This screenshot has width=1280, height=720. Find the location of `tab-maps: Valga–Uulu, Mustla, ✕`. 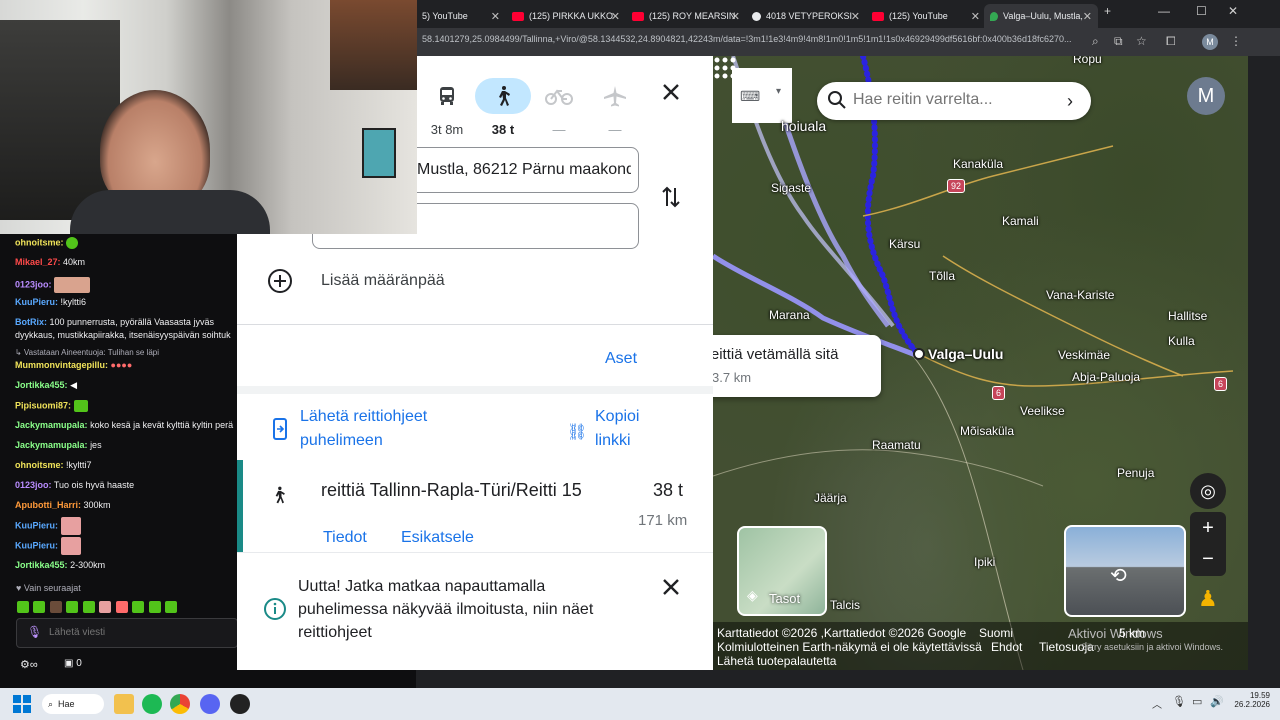

tab-maps: Valga–Uulu, Mustla, ✕ is located at coordinates (1041, 16).